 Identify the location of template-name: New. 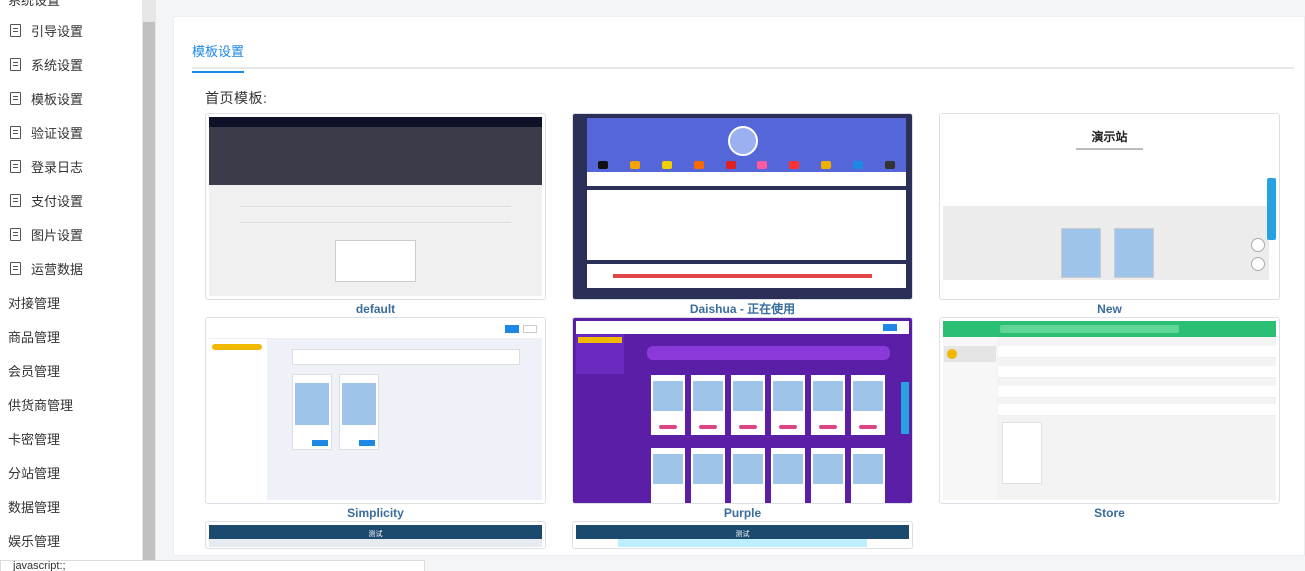
(1109, 309).